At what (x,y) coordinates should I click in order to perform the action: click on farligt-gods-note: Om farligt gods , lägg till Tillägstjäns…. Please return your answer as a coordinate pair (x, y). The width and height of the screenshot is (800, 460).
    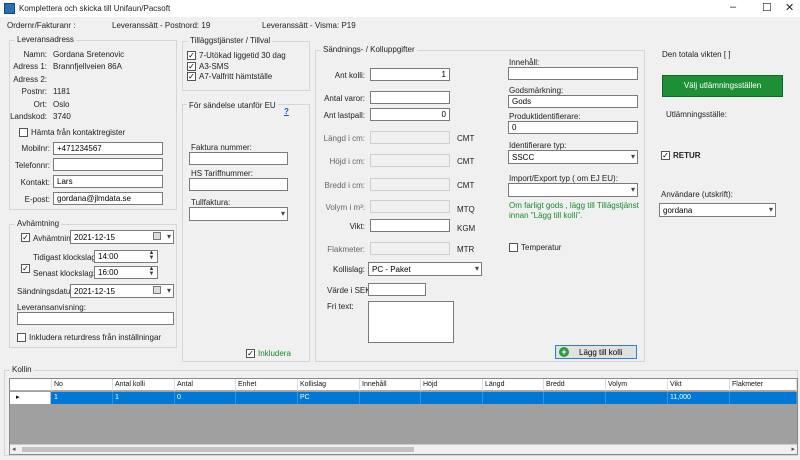
    Looking at the image, I should click on (574, 210).